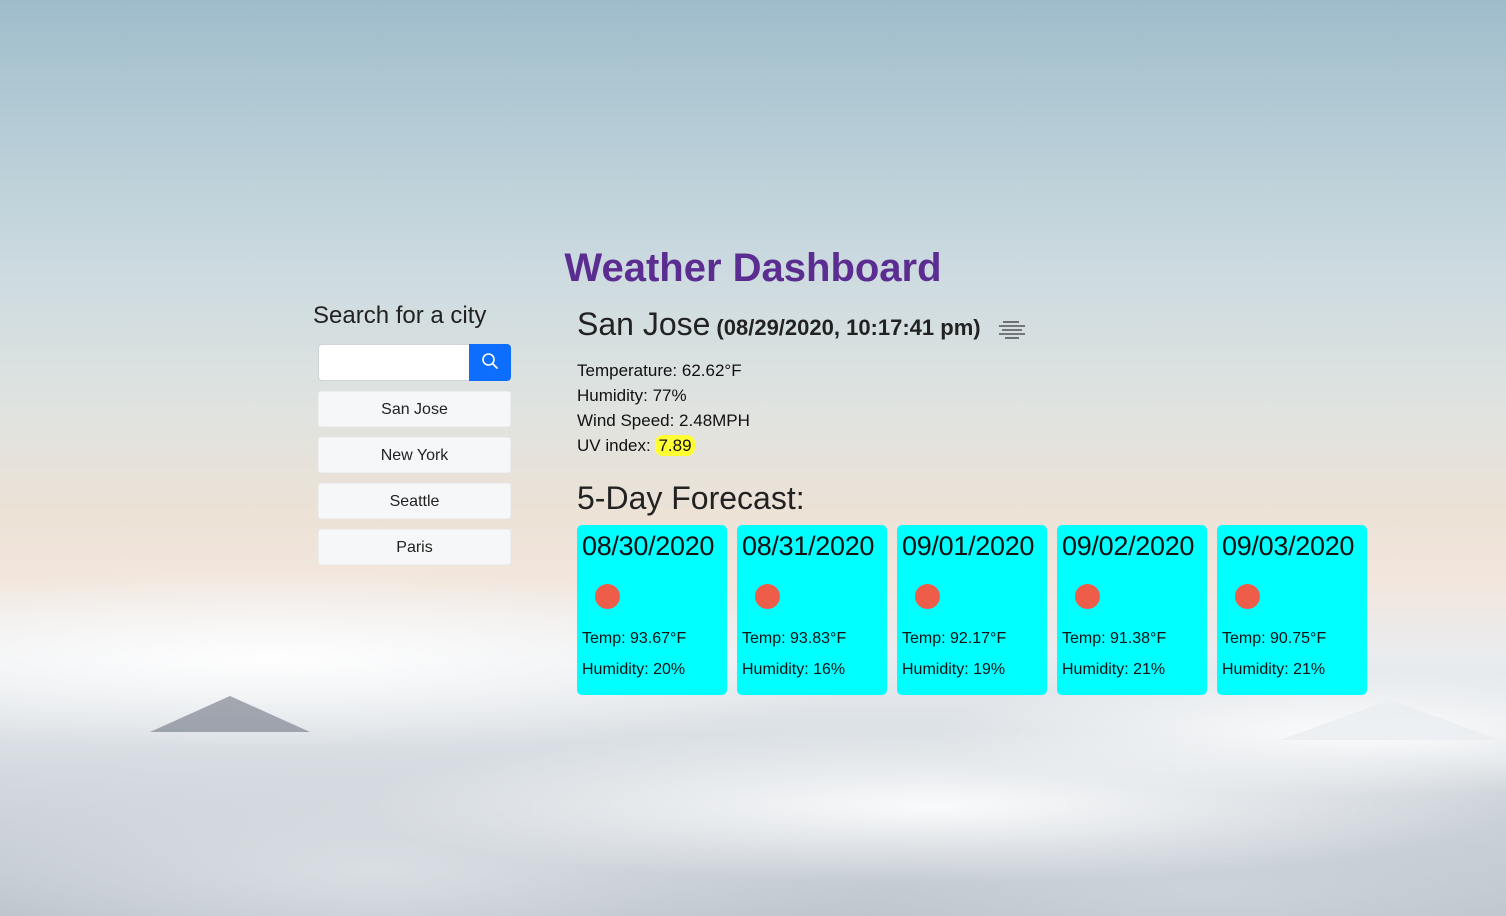 The image size is (1506, 916). I want to click on forecast-card: 09/02/2020 Temp: 91.38°F Humidity: 21%, so click(1132, 610).